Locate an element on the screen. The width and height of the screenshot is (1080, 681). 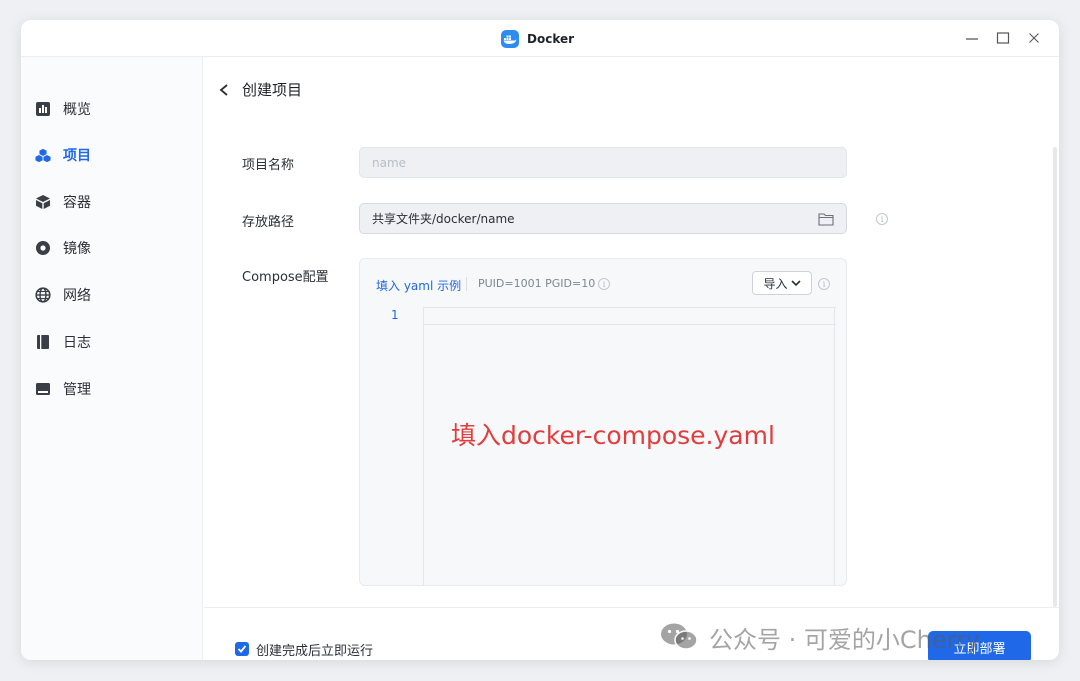
sidebar-item-overview: 概览 is located at coordinates (63, 109).